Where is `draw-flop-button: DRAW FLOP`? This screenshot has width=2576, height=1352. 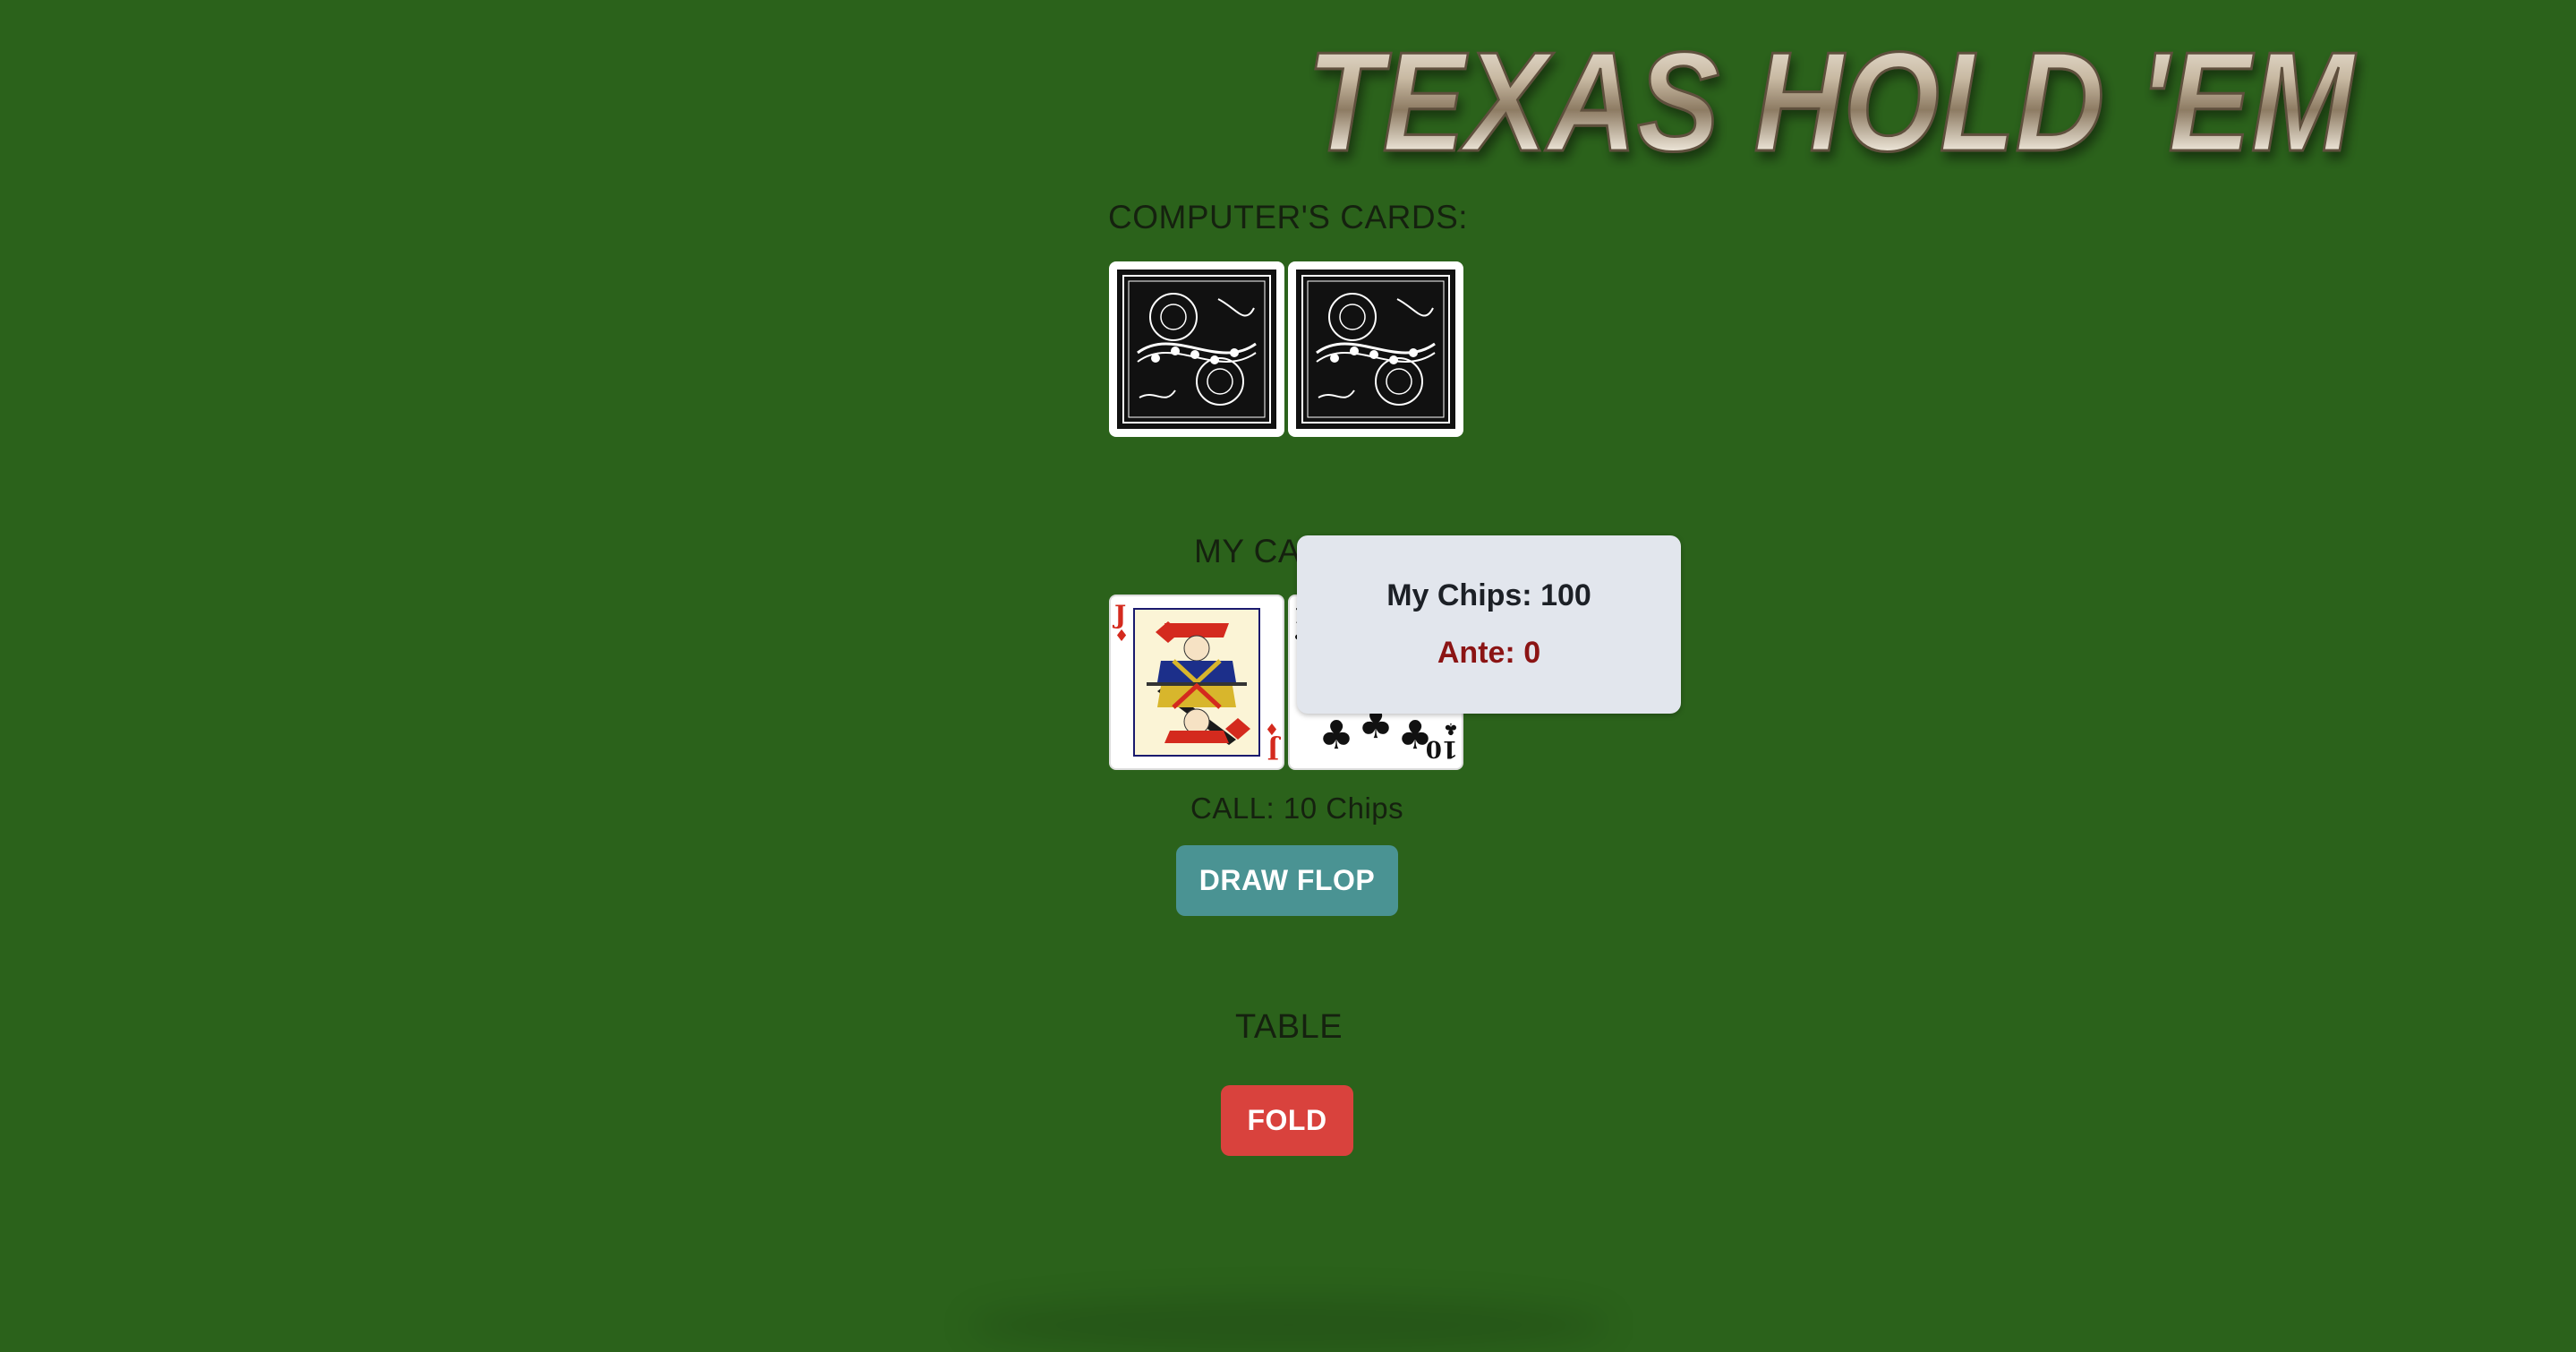
draw-flop-button: DRAW FLOP is located at coordinates (1287, 880).